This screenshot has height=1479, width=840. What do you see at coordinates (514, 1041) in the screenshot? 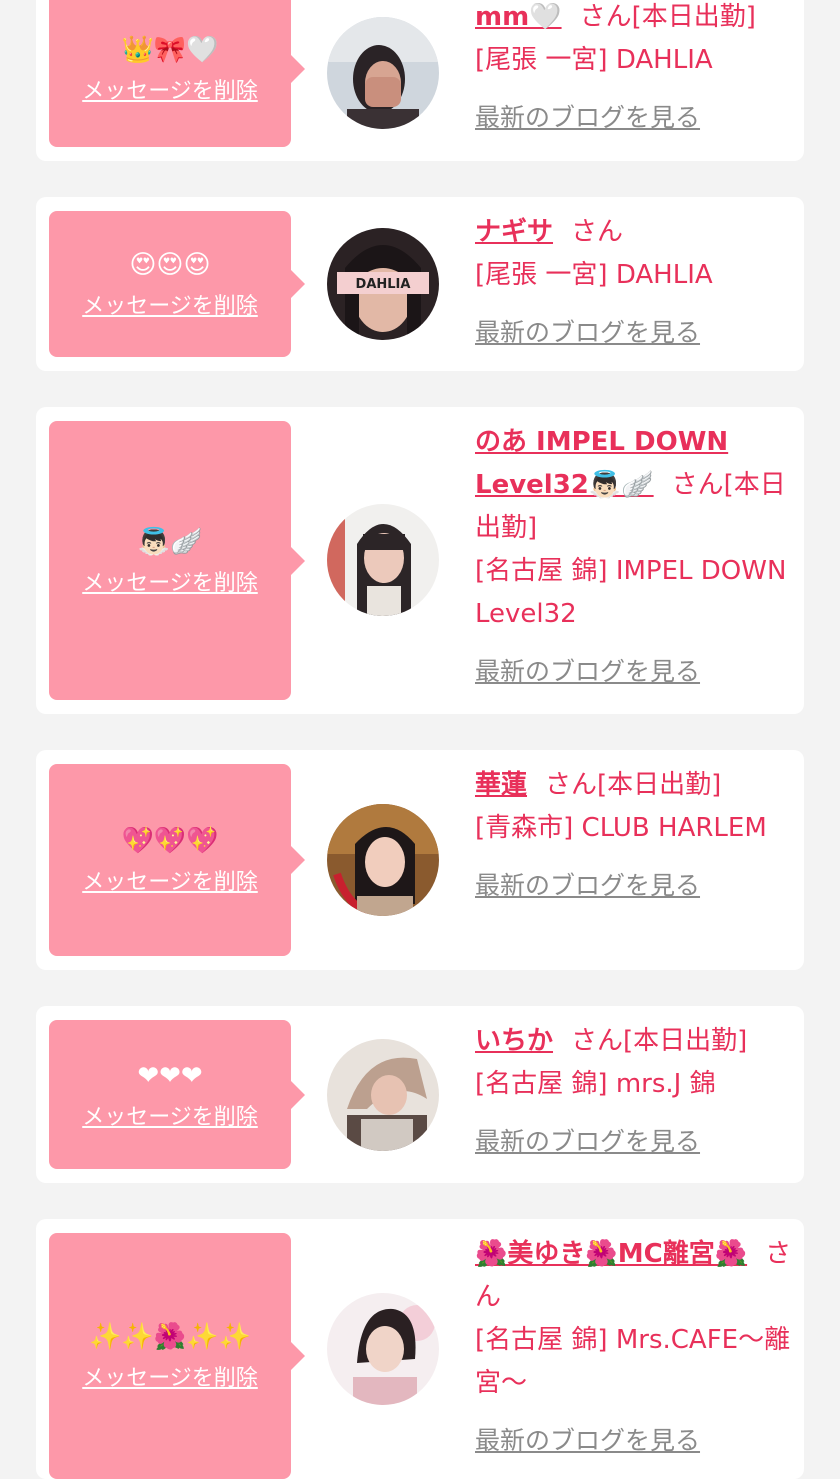
I see `cast-name-link: いちか` at bounding box center [514, 1041].